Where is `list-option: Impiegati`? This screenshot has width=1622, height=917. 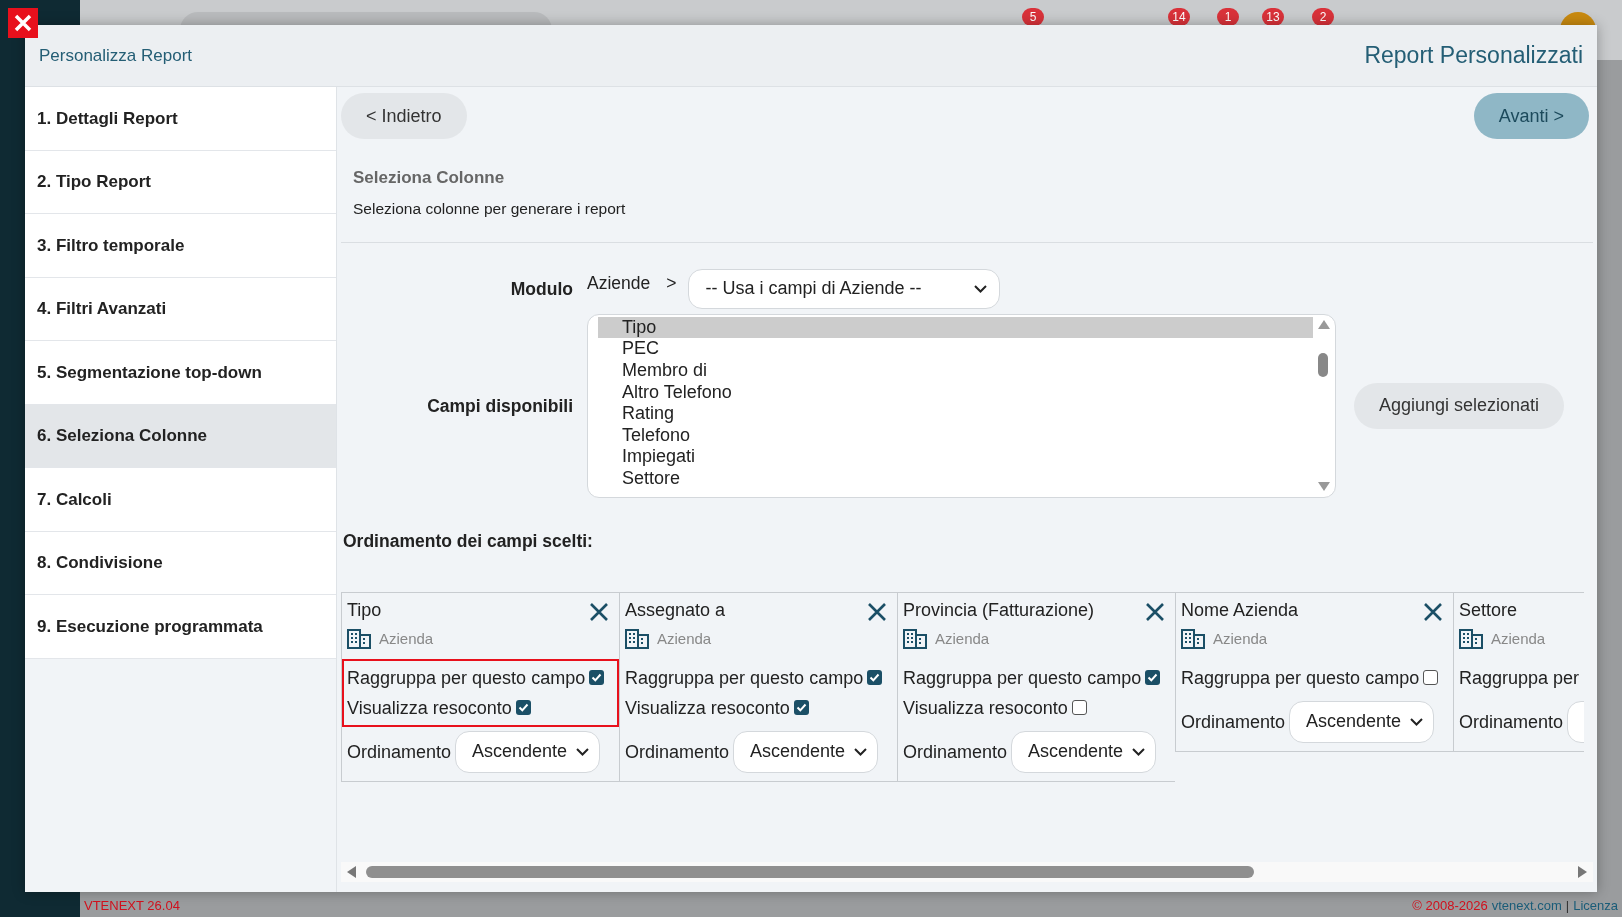
list-option: Impiegati is located at coordinates (955, 457).